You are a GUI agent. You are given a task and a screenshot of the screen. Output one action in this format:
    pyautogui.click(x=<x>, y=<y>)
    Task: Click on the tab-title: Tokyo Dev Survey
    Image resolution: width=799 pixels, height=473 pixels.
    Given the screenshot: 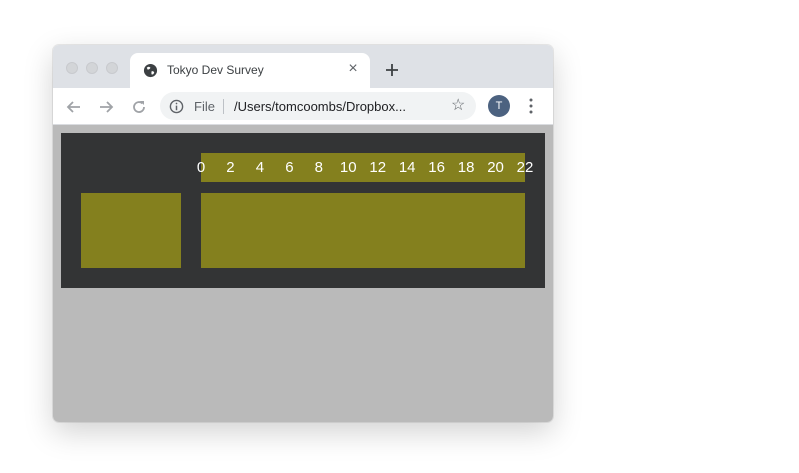 What is the action you would take?
    pyautogui.click(x=215, y=70)
    